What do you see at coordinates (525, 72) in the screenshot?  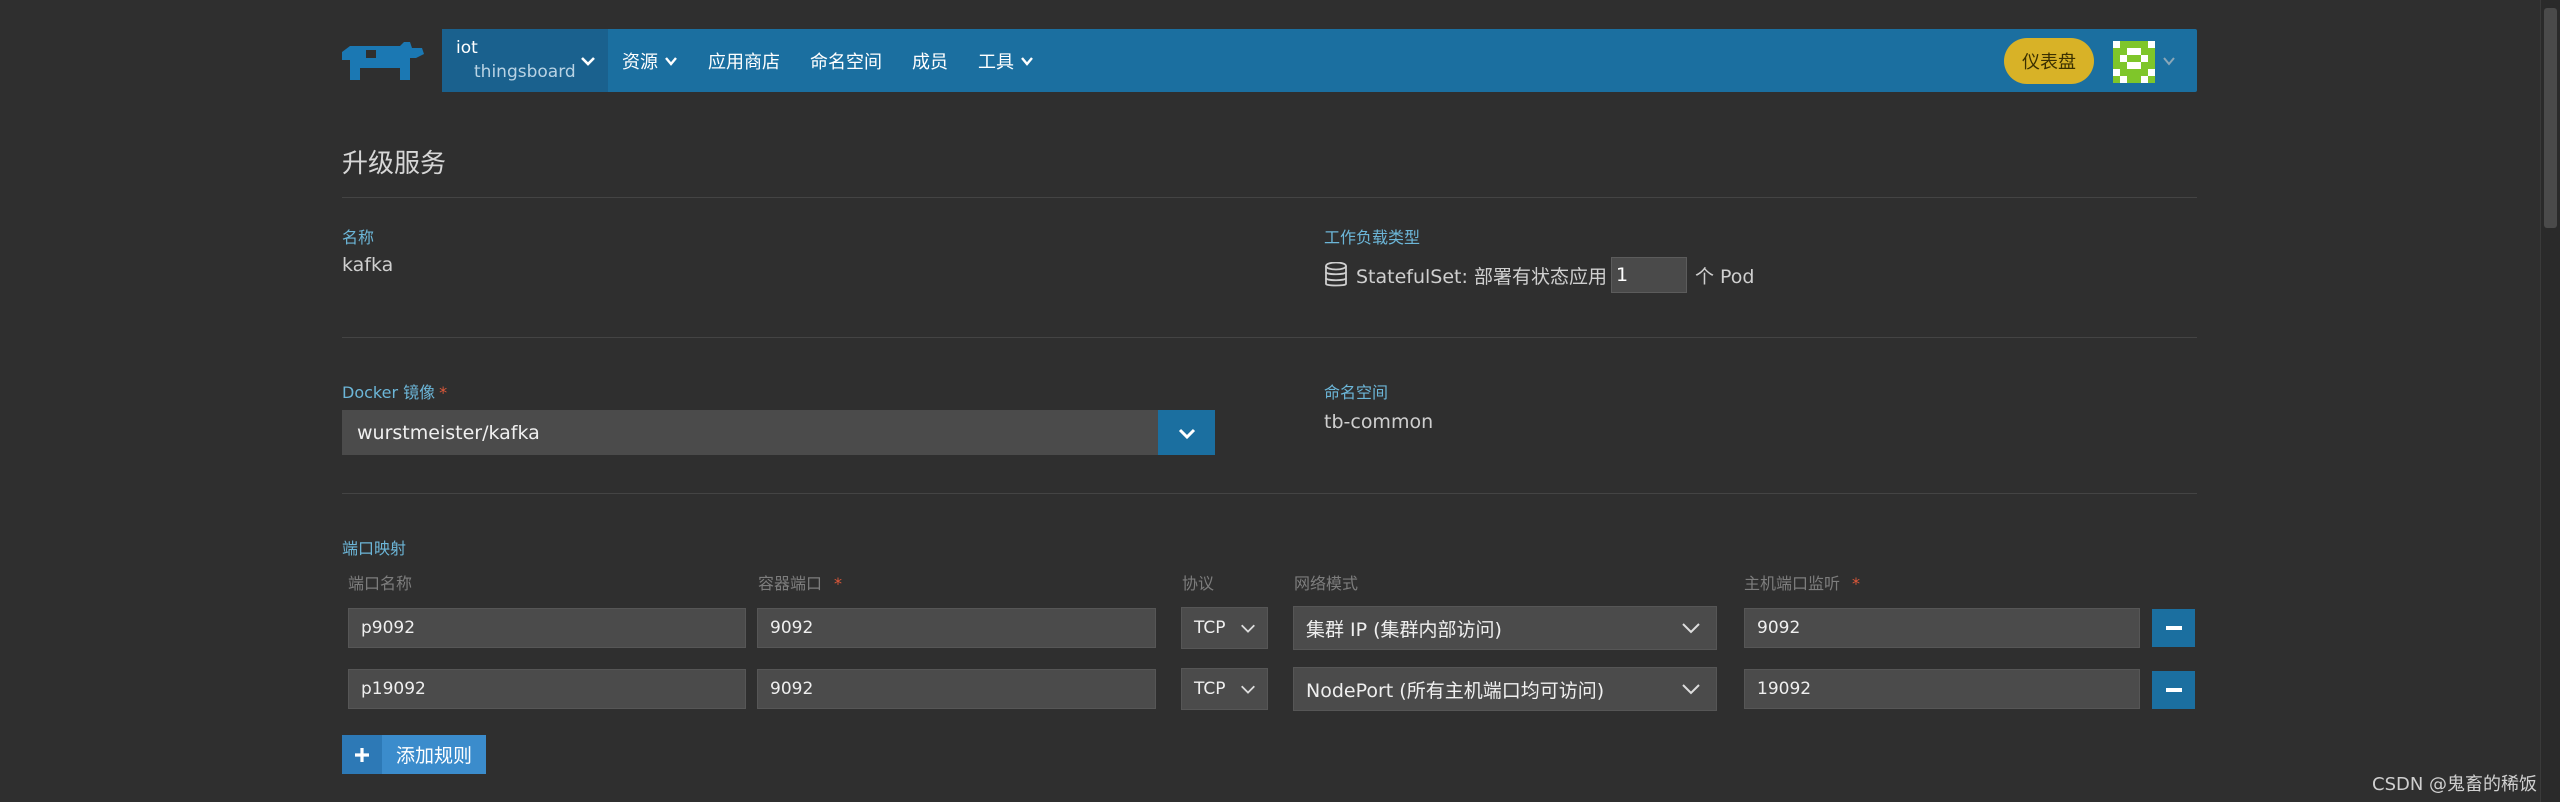 I see `project-name: thingsboard` at bounding box center [525, 72].